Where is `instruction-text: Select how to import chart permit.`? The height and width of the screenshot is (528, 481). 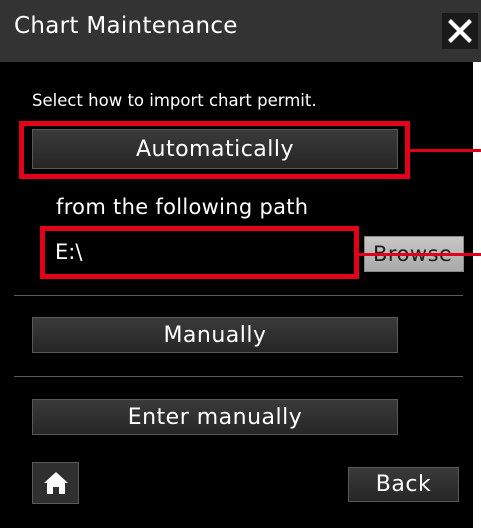
instruction-text: Select how to import chart permit. is located at coordinates (174, 100).